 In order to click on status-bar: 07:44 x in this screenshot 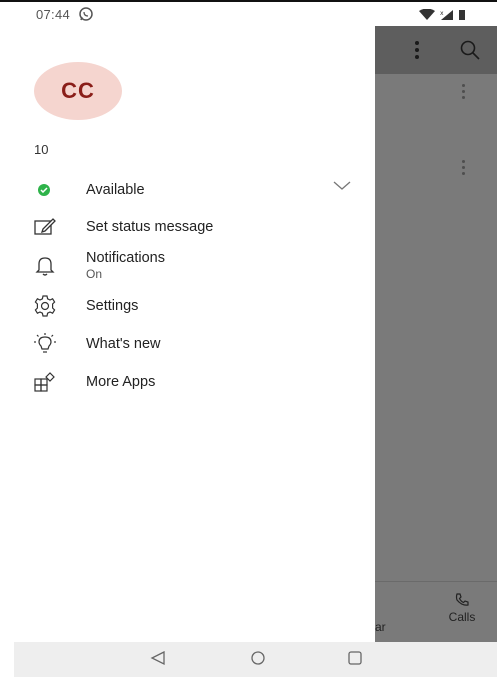, I will do `click(248, 14)`.